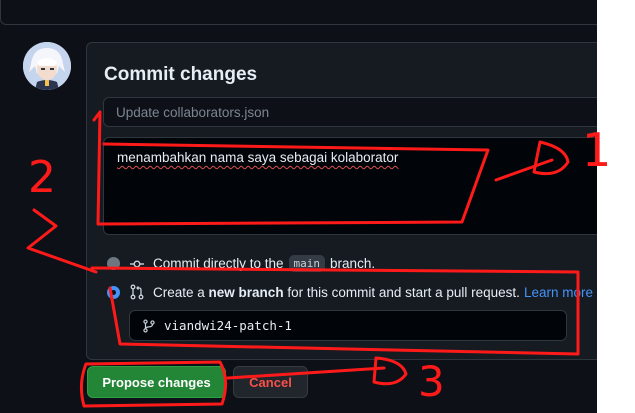  I want to click on option-direct-suffix: branch., so click(353, 263).